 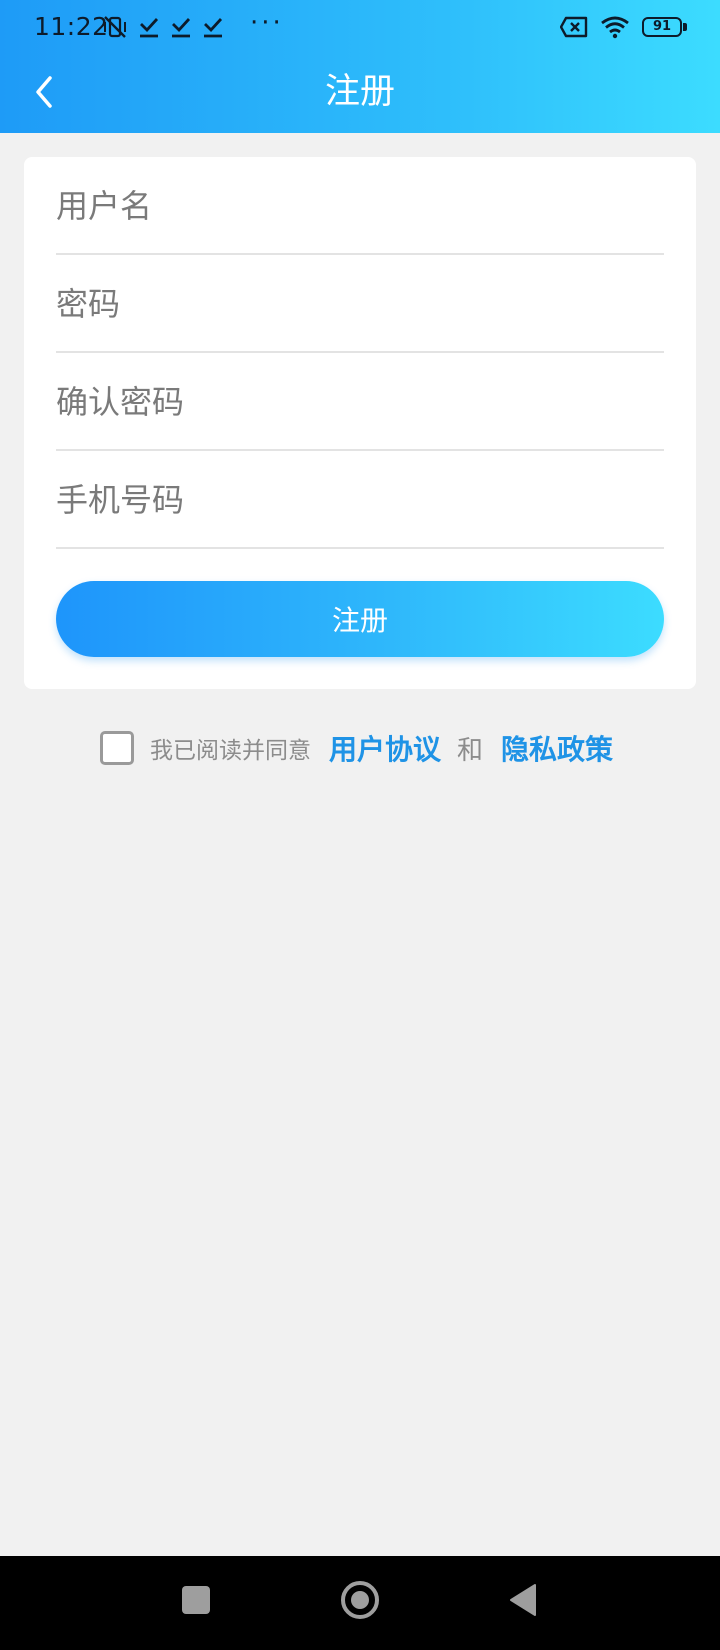 What do you see at coordinates (230, 751) in the screenshot?
I see `agree-text: 我已阅读并同意` at bounding box center [230, 751].